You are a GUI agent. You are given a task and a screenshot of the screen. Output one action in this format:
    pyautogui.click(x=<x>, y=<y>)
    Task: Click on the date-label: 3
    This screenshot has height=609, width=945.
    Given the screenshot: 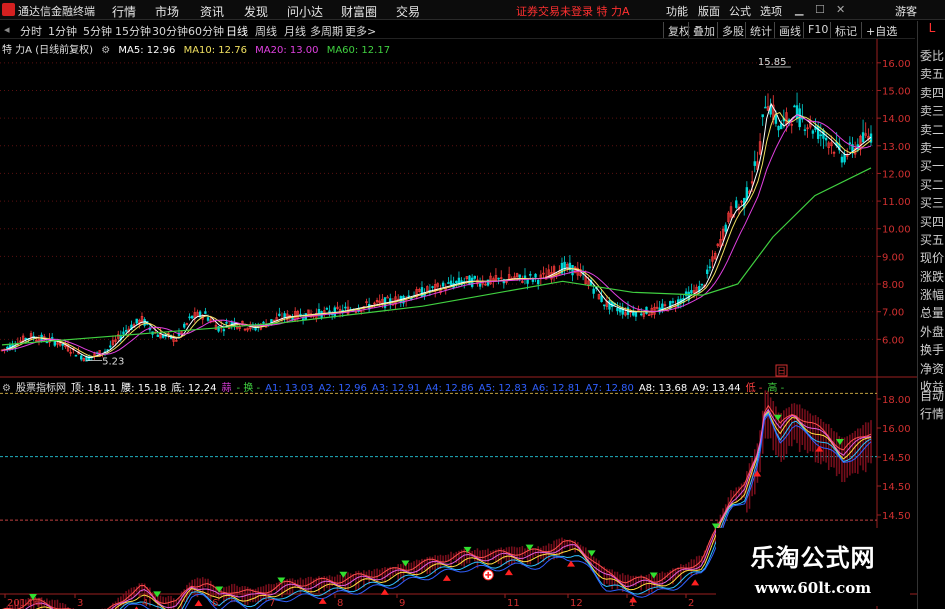 What is the action you would take?
    pyautogui.click(x=80, y=603)
    